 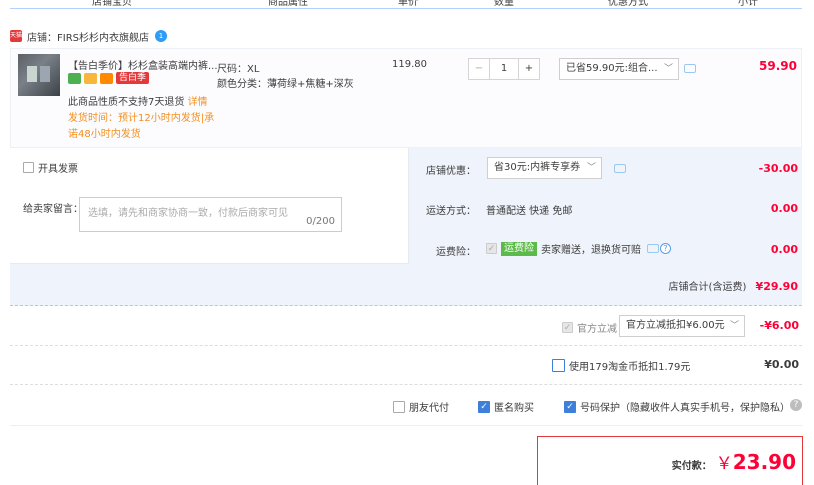 I want to click on shop-row: 天猫 店铺：FIRS杉杉内衣旗舰店 1, so click(x=88, y=36).